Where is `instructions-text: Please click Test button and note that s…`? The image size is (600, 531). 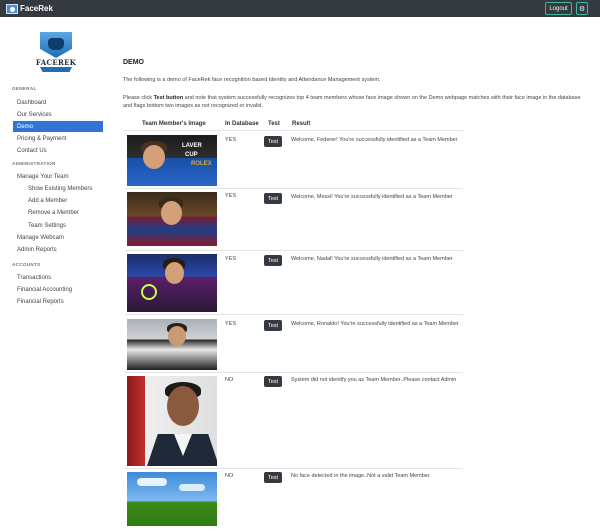
instructions-text: Please click Test button and note that s… is located at coordinates (352, 102).